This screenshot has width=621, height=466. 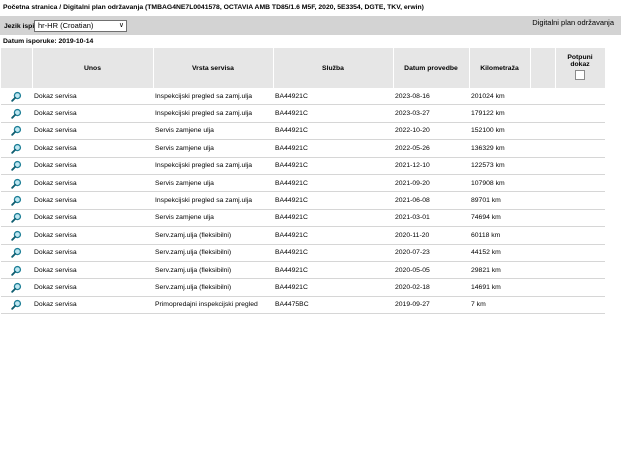 I want to click on cell-date: 2021-12-10, so click(x=431, y=166).